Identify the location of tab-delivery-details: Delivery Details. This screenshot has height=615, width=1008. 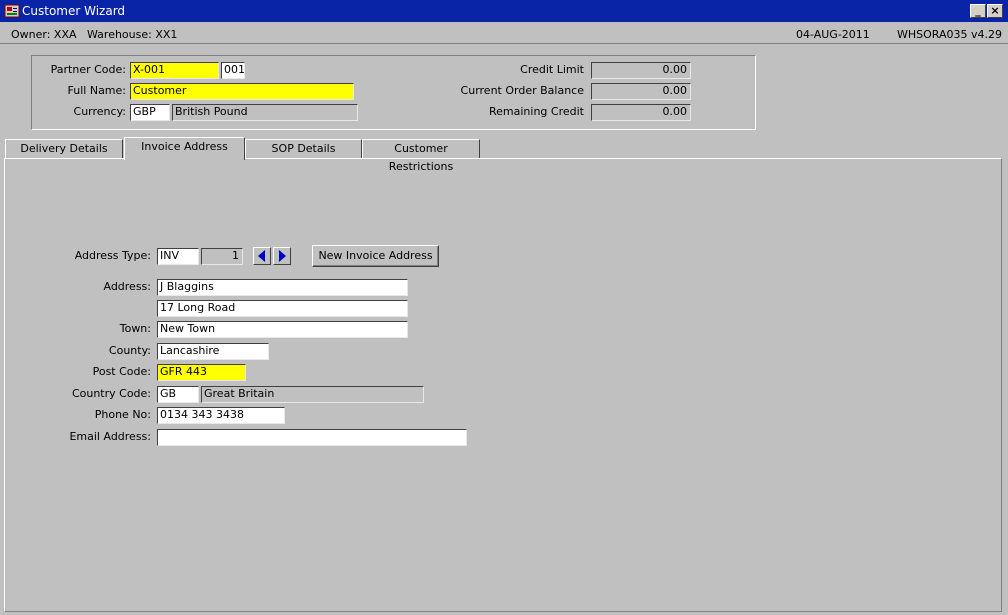
(64, 149).